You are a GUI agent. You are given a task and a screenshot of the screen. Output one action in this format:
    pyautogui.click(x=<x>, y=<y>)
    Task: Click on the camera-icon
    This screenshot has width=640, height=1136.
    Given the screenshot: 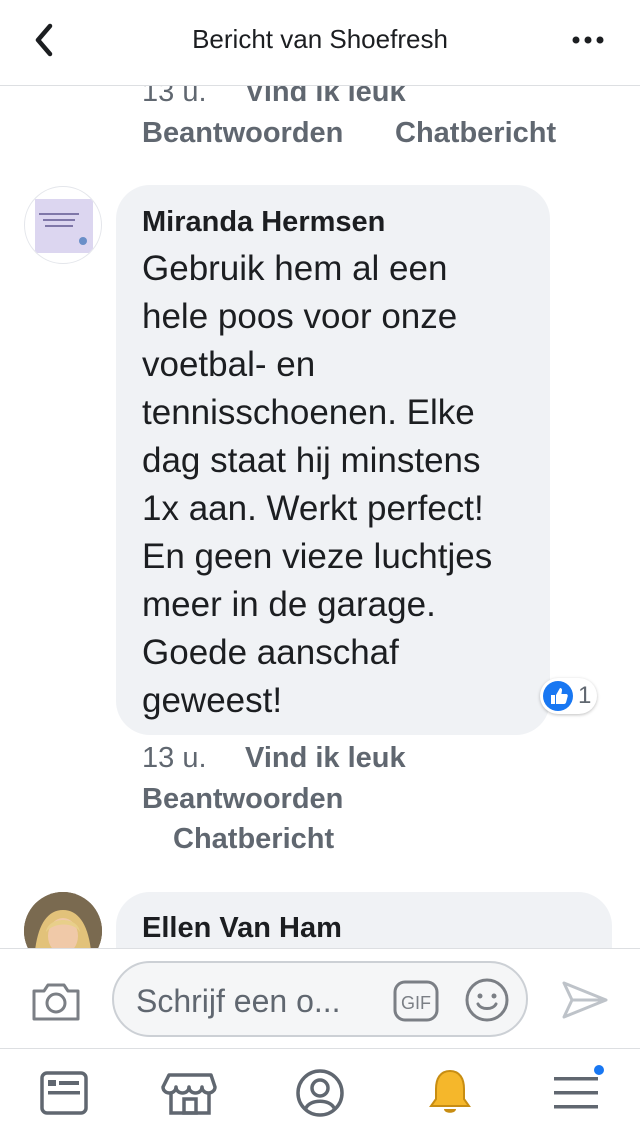 What is the action you would take?
    pyautogui.click(x=56, y=1002)
    